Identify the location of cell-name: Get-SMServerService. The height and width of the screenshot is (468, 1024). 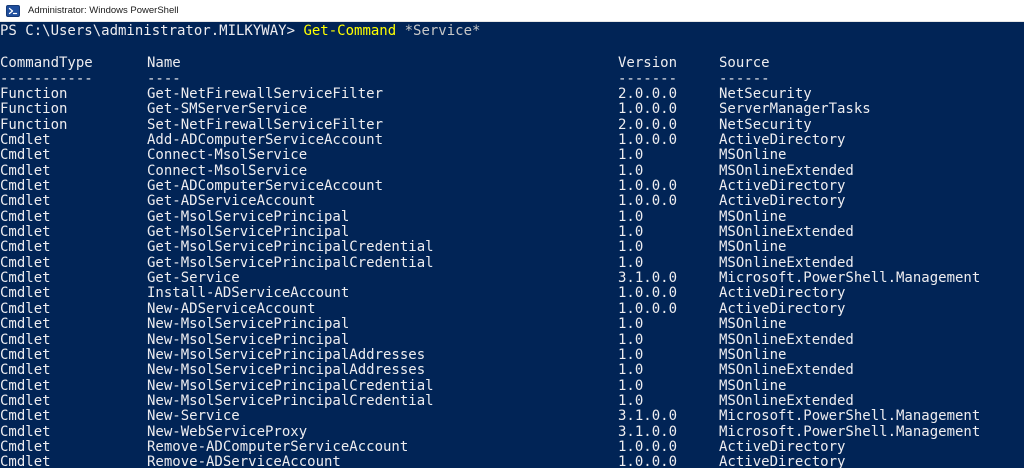
(227, 109).